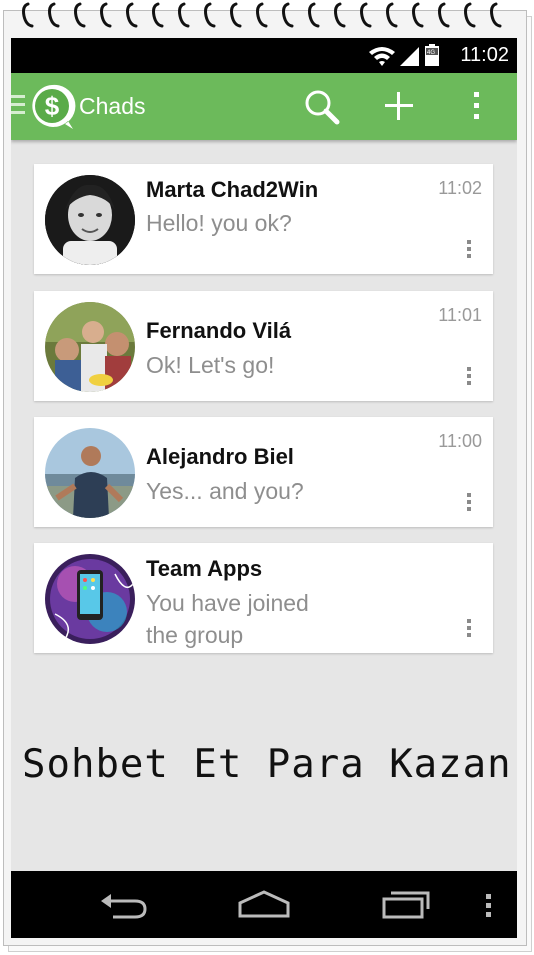  What do you see at coordinates (227, 619) in the screenshot?
I see `chat-message: You have joined the group` at bounding box center [227, 619].